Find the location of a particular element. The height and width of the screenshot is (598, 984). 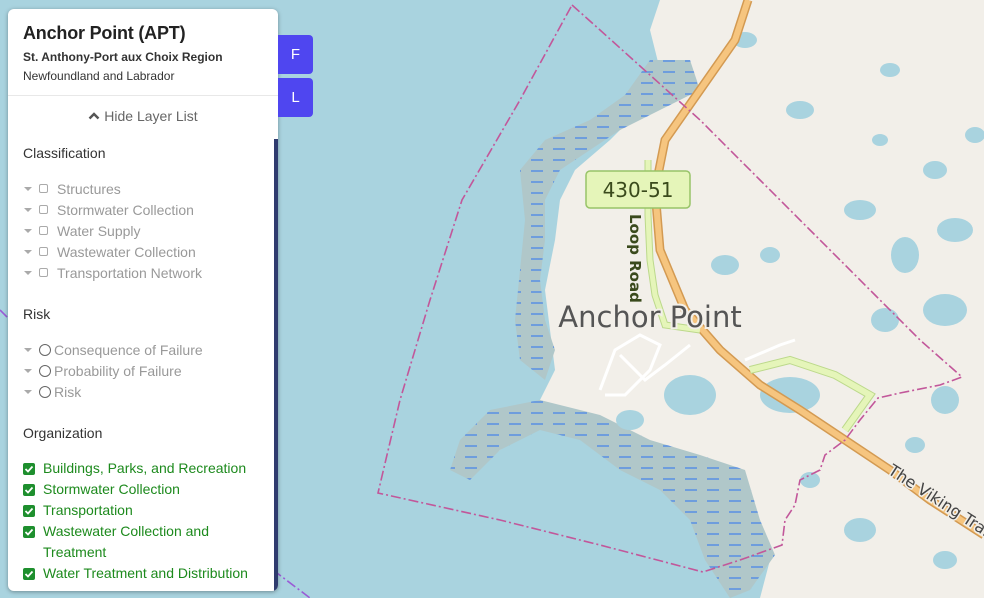

layer-item-consequence-of-failure: Consequence of Failure is located at coordinates (143, 349).